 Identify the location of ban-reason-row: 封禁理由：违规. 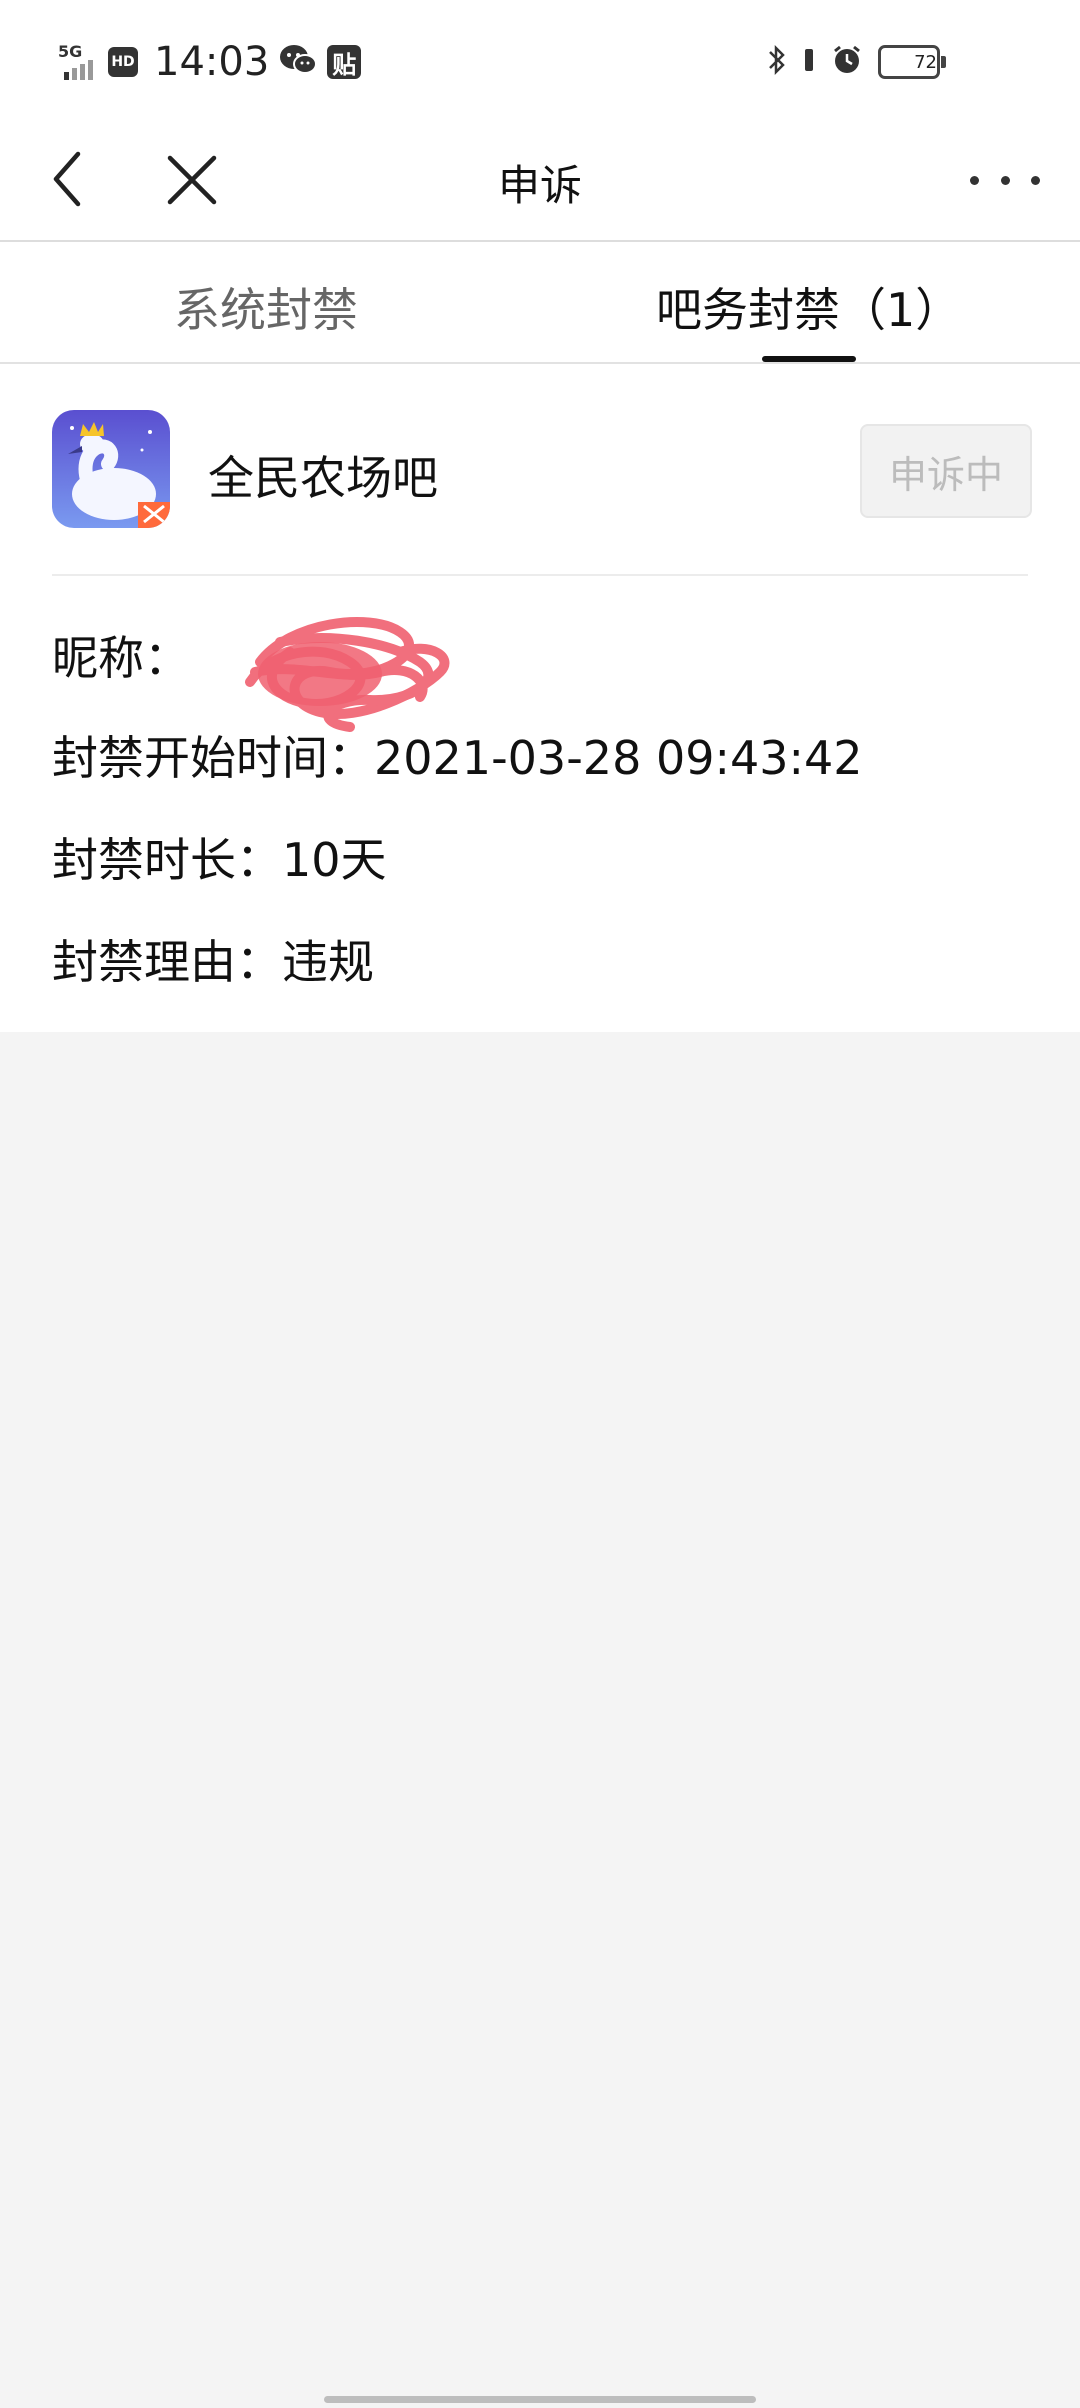
(213, 959).